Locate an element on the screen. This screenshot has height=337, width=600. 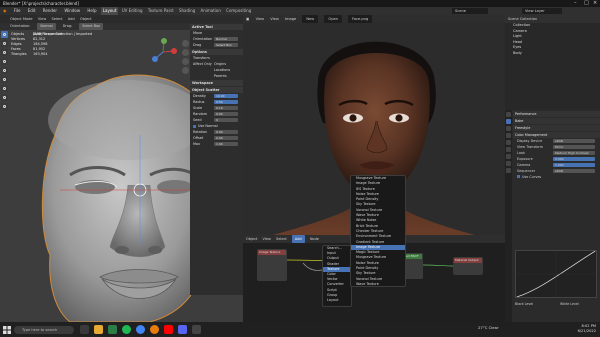
clock-date: 6/21/2022 is located at coordinates (586, 330).